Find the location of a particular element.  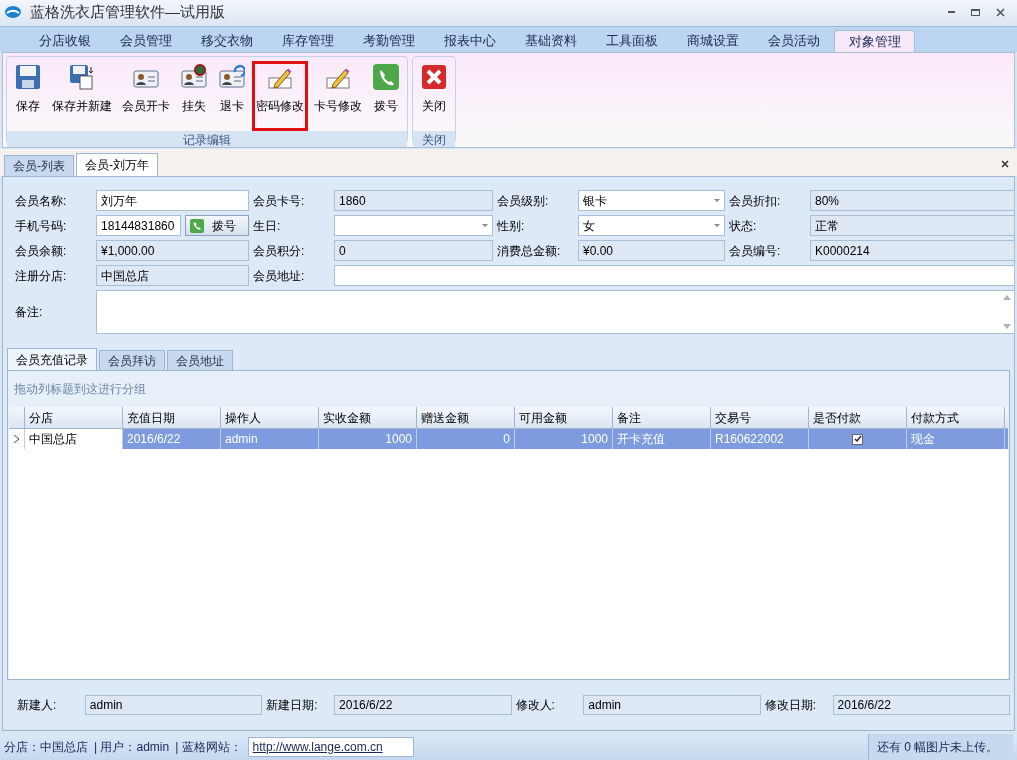

ribbon-button: 卡号修改 is located at coordinates (338, 96).